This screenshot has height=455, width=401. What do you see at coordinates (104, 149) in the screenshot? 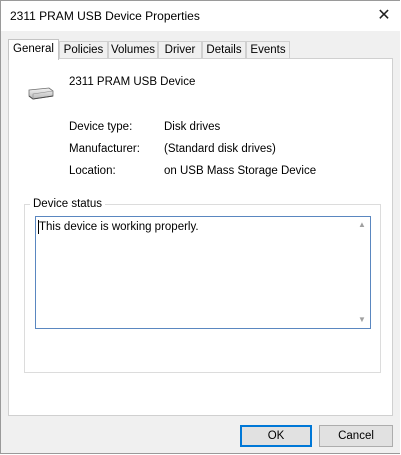
I see `manufacturer-label: Manufacturer:` at bounding box center [104, 149].